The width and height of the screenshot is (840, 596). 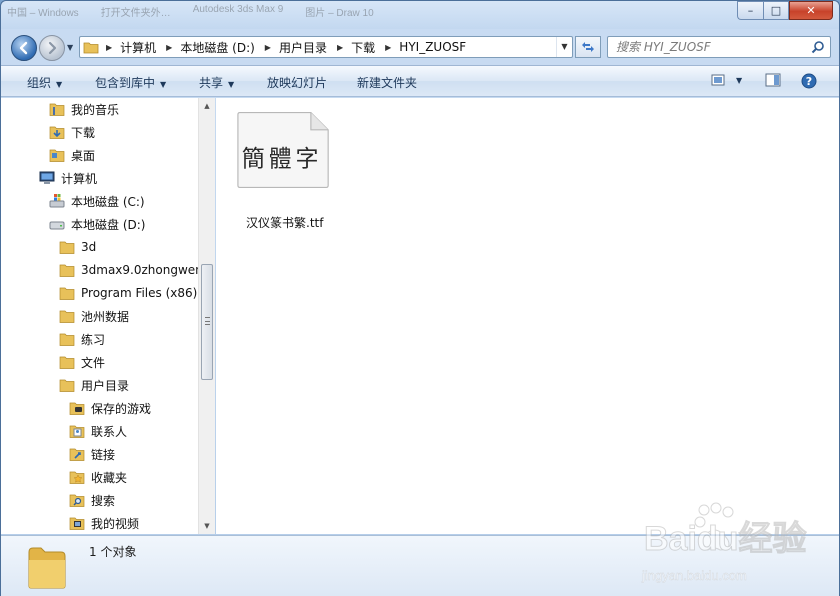 I want to click on tree-item-searches: 搜索, so click(x=92, y=500).